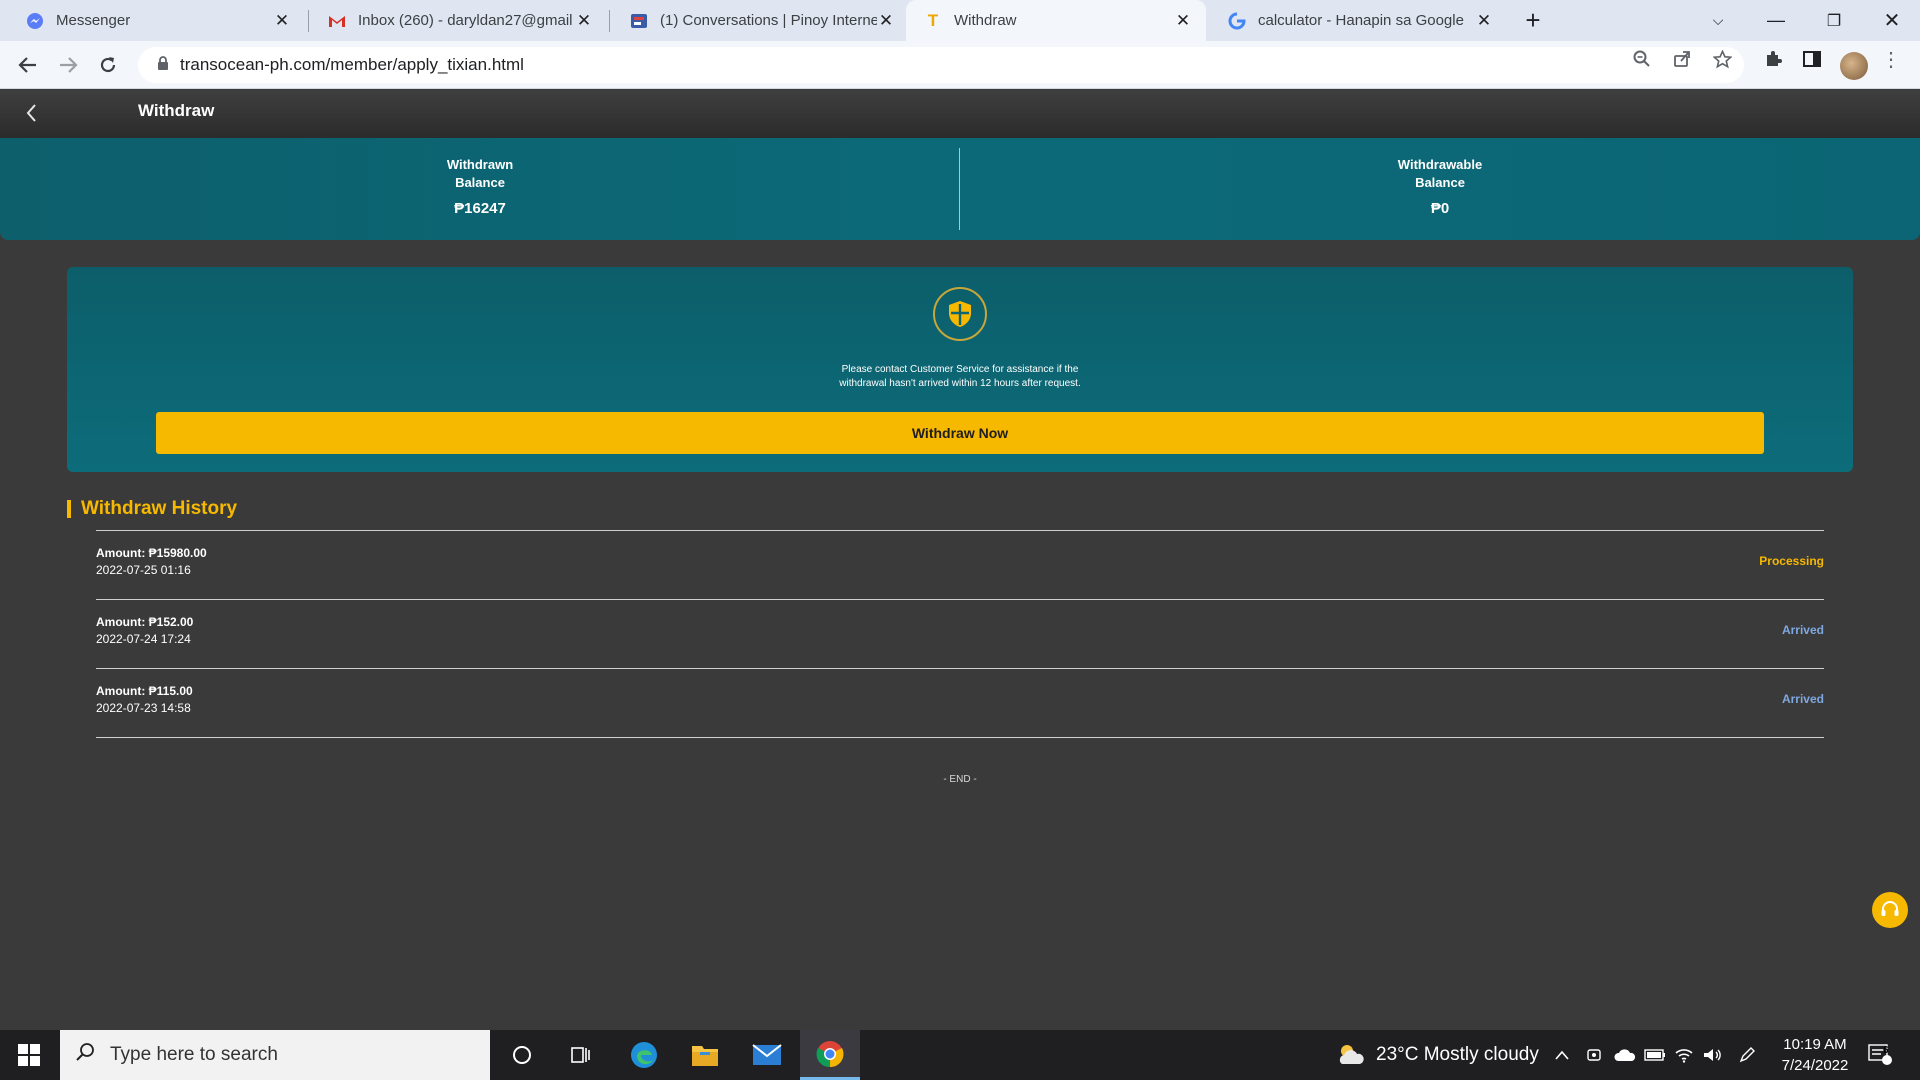  Describe the element at coordinates (760, 20) in the screenshot. I see `tab-conversations: (1) Conversations | Pinoy Interne ✕` at that location.